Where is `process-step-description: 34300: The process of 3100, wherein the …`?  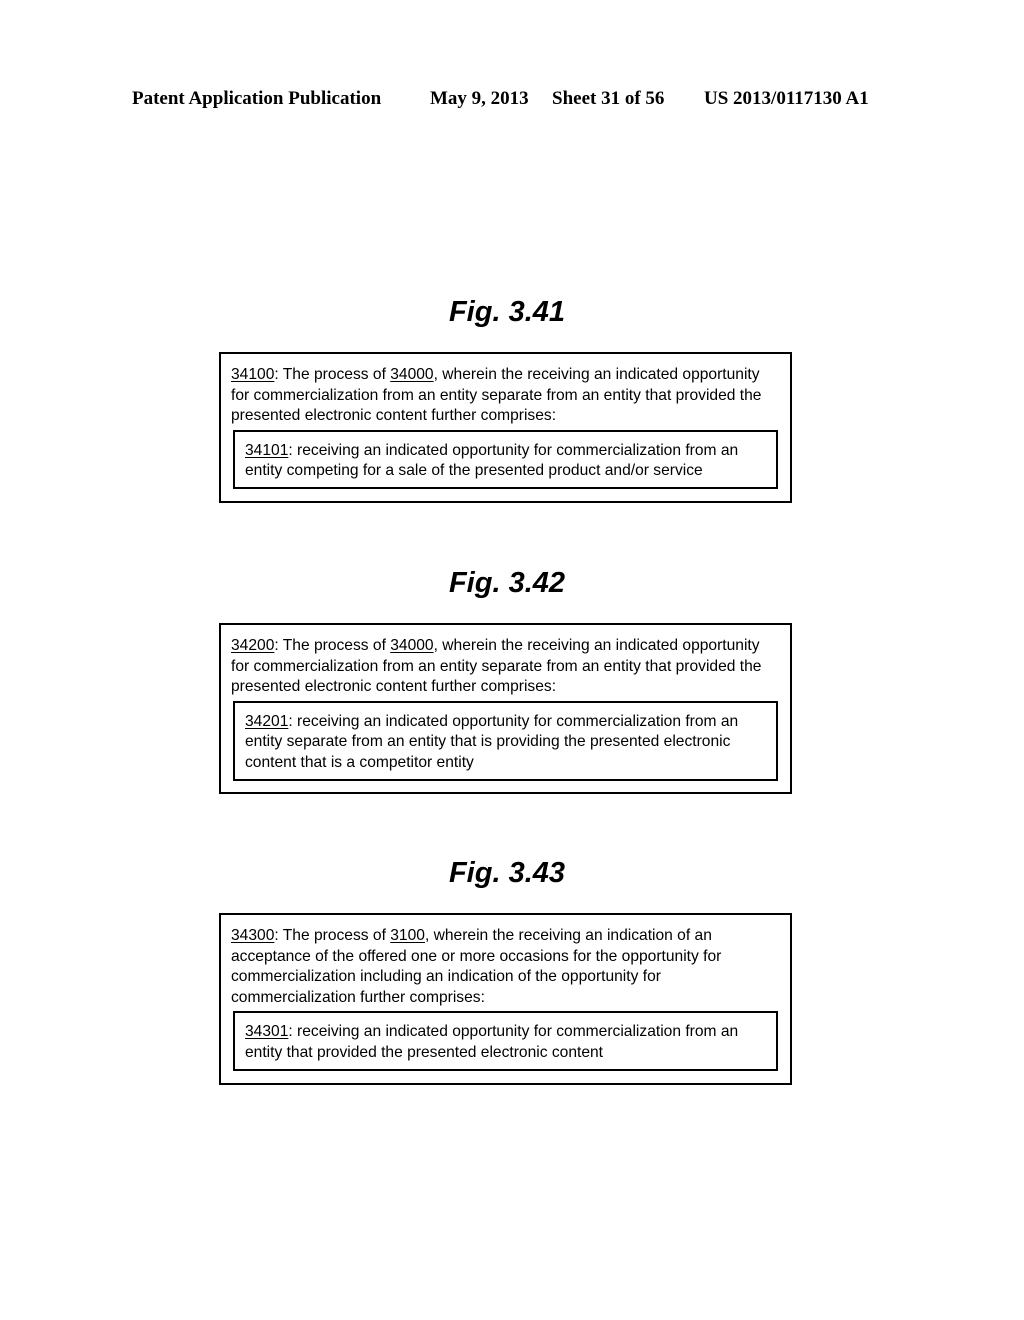
process-step-description: 34300: The process of 3100, wherein the … is located at coordinates (505, 967).